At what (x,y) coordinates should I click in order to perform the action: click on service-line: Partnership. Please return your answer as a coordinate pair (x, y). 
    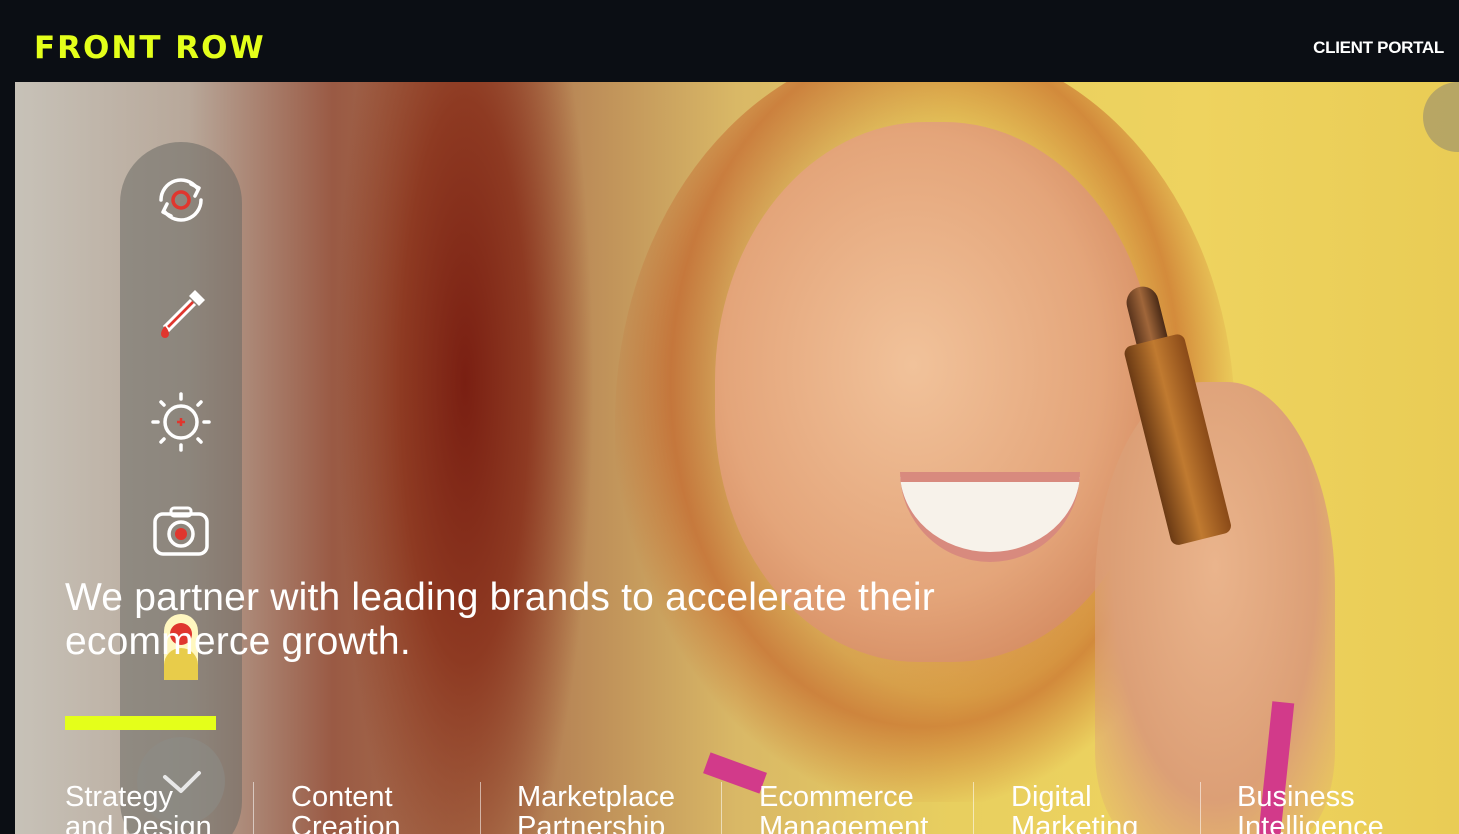
    Looking at the image, I should click on (591, 822).